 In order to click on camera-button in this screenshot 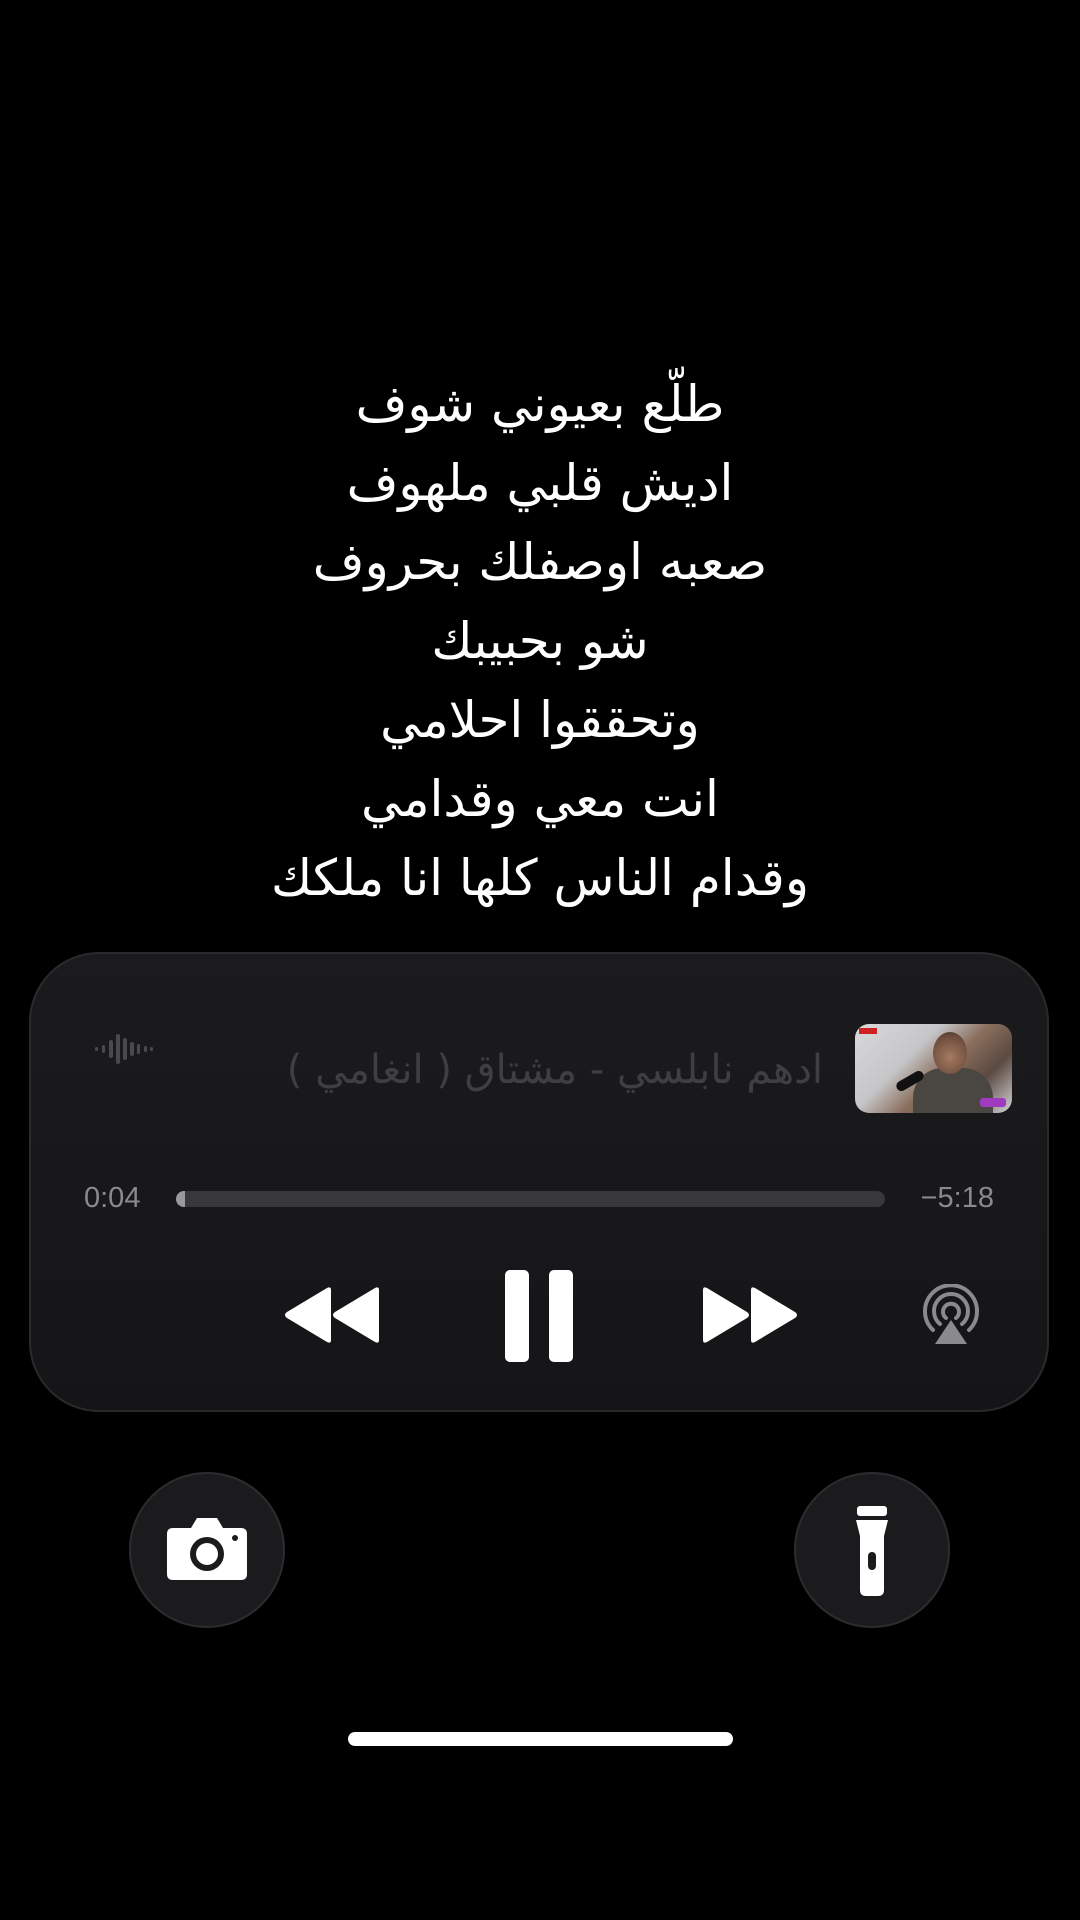, I will do `click(207, 1550)`.